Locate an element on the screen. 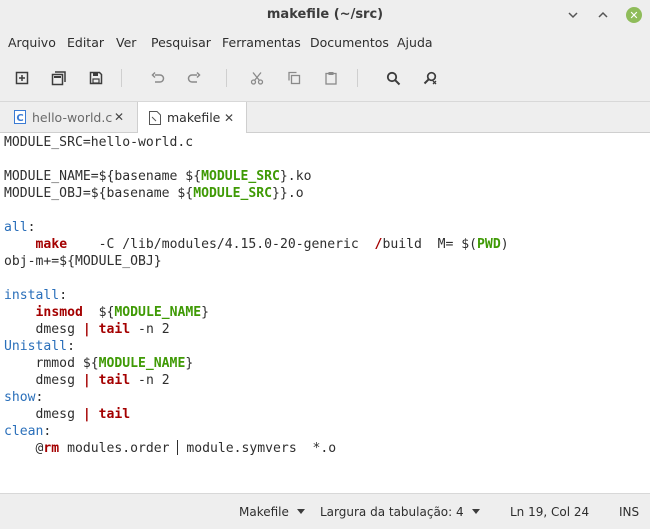  tab-label: makefile is located at coordinates (194, 117).